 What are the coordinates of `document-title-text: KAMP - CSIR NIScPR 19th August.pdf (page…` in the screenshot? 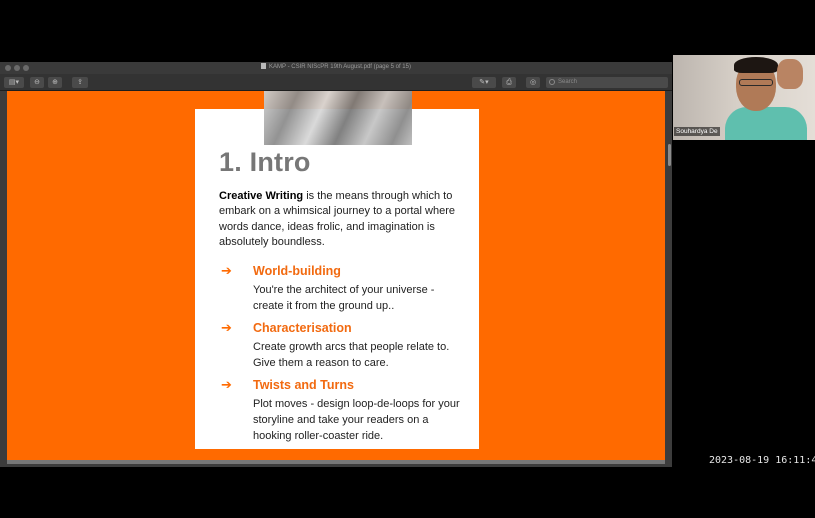 It's located at (340, 67).